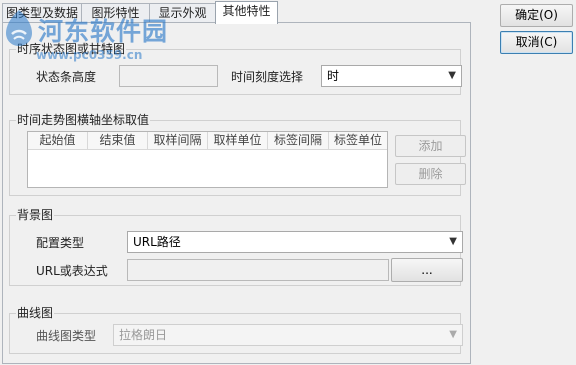 Image resolution: width=576 pixels, height=365 pixels. What do you see at coordinates (246, 12) in the screenshot?
I see `tab-other-properties: 其他特性` at bounding box center [246, 12].